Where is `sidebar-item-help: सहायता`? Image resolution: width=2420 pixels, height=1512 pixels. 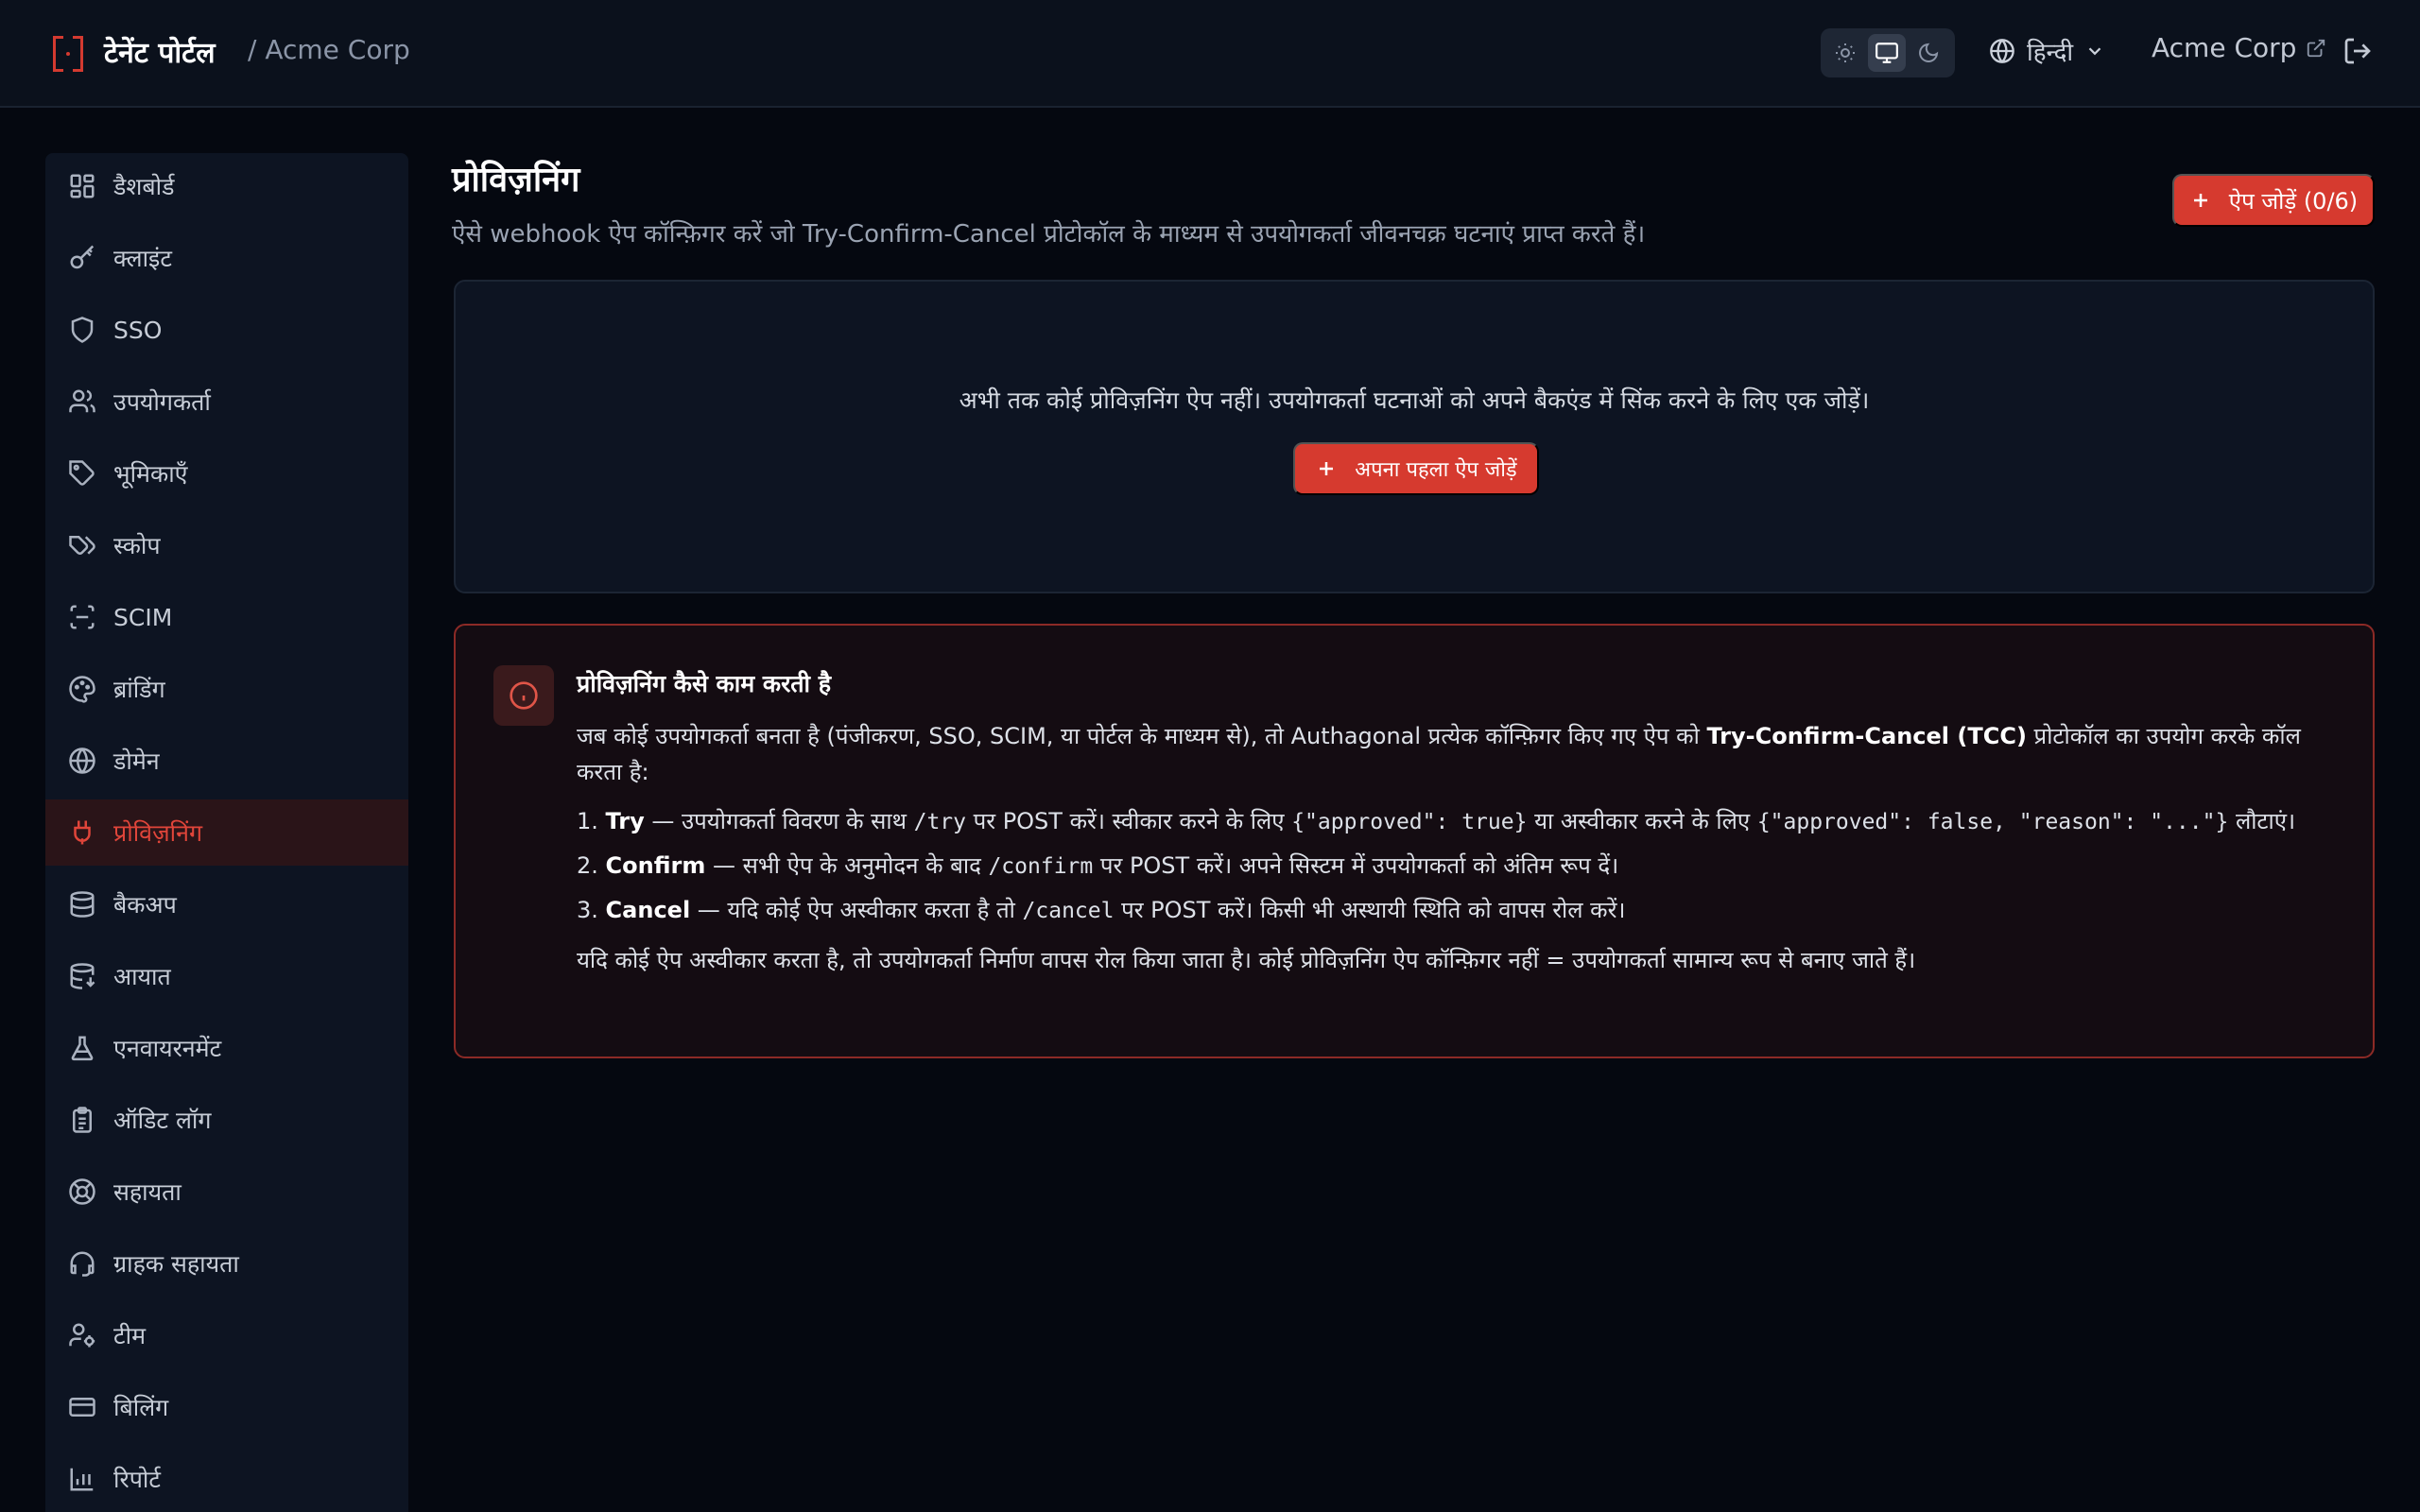
sidebar-item-help: सहायता is located at coordinates (226, 1192).